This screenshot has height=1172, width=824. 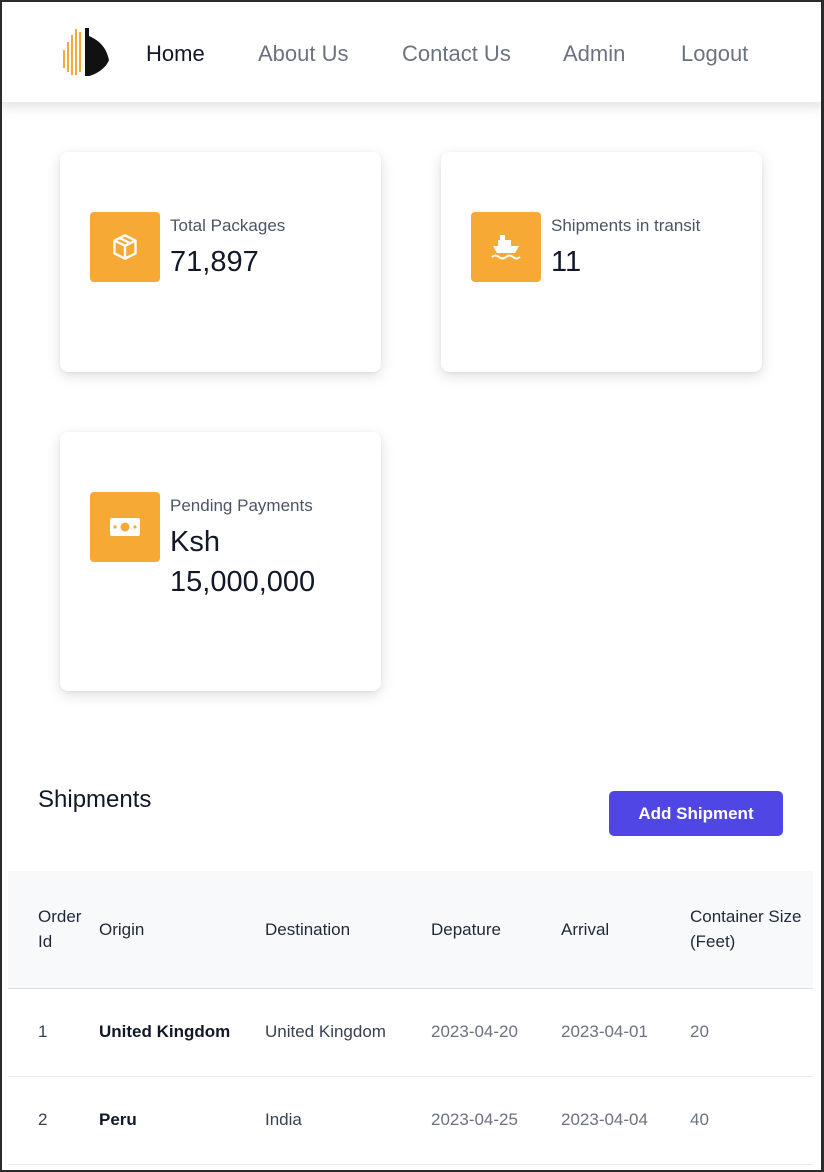 What do you see at coordinates (601, 262) in the screenshot?
I see `stat-card-shipments-in-transit: Shipments in transit 11` at bounding box center [601, 262].